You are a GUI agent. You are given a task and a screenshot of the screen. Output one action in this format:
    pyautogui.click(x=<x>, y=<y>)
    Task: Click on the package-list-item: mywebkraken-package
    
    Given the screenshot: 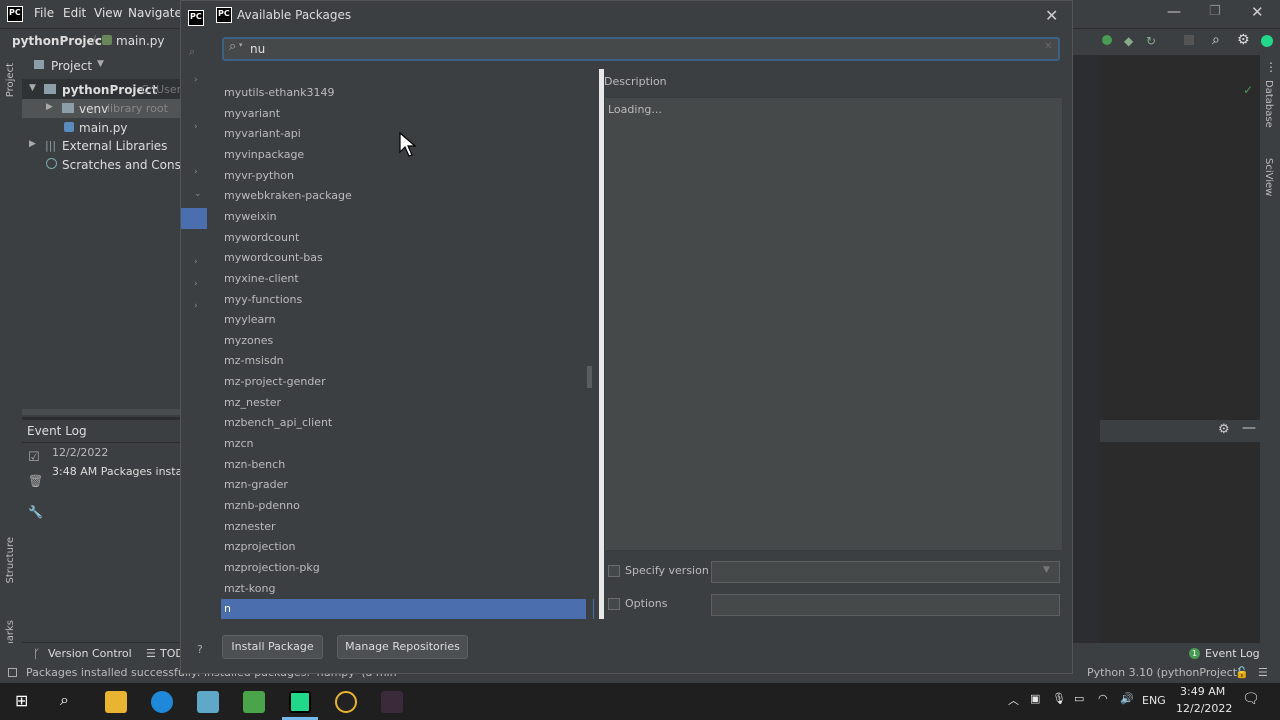 What is the action you would take?
    pyautogui.click(x=407, y=196)
    